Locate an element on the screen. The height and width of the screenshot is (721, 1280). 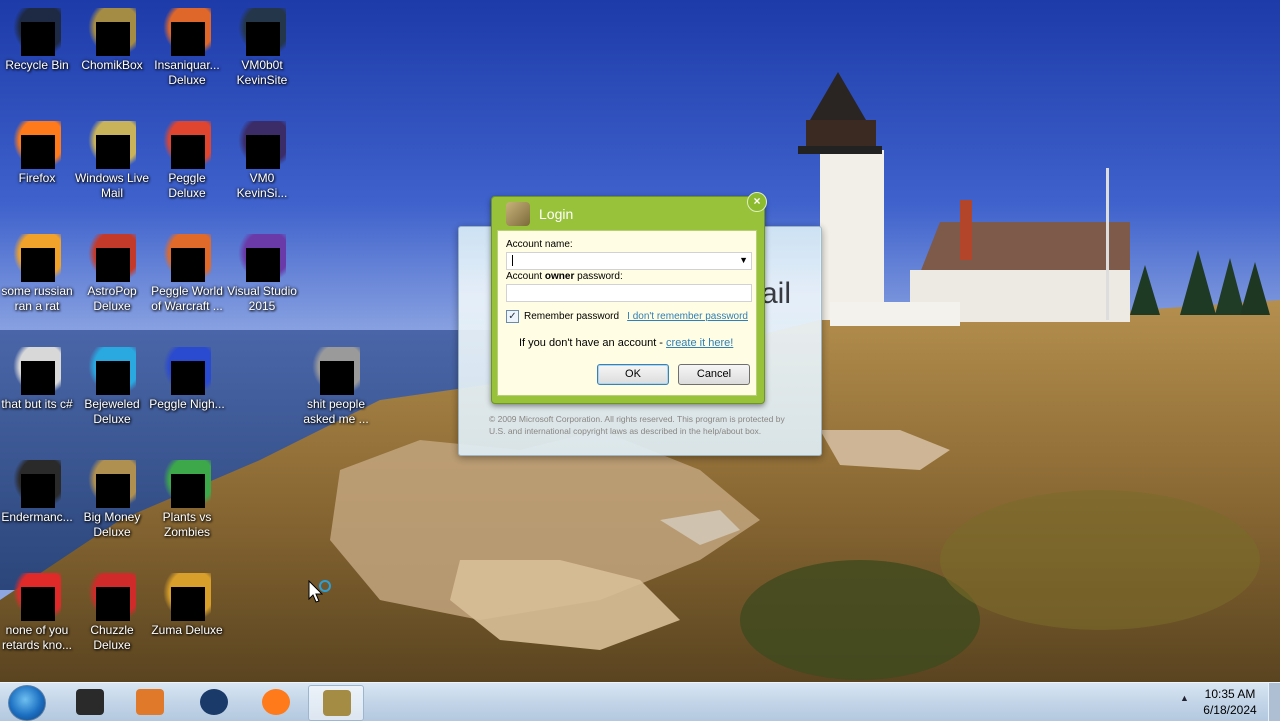
desktop-icon-label: Zuma Deluxe is located at coordinates (187, 630).